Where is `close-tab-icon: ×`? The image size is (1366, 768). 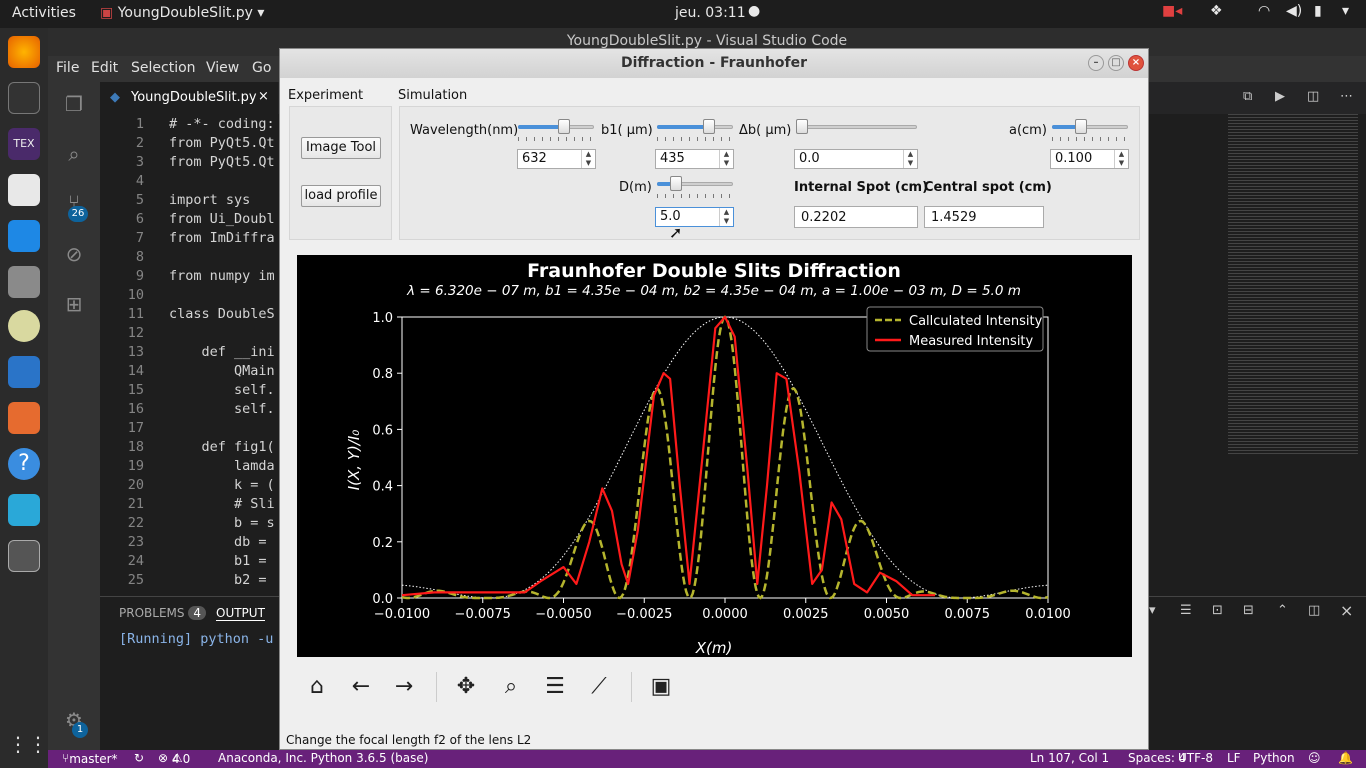 close-tab-icon: × is located at coordinates (263, 96).